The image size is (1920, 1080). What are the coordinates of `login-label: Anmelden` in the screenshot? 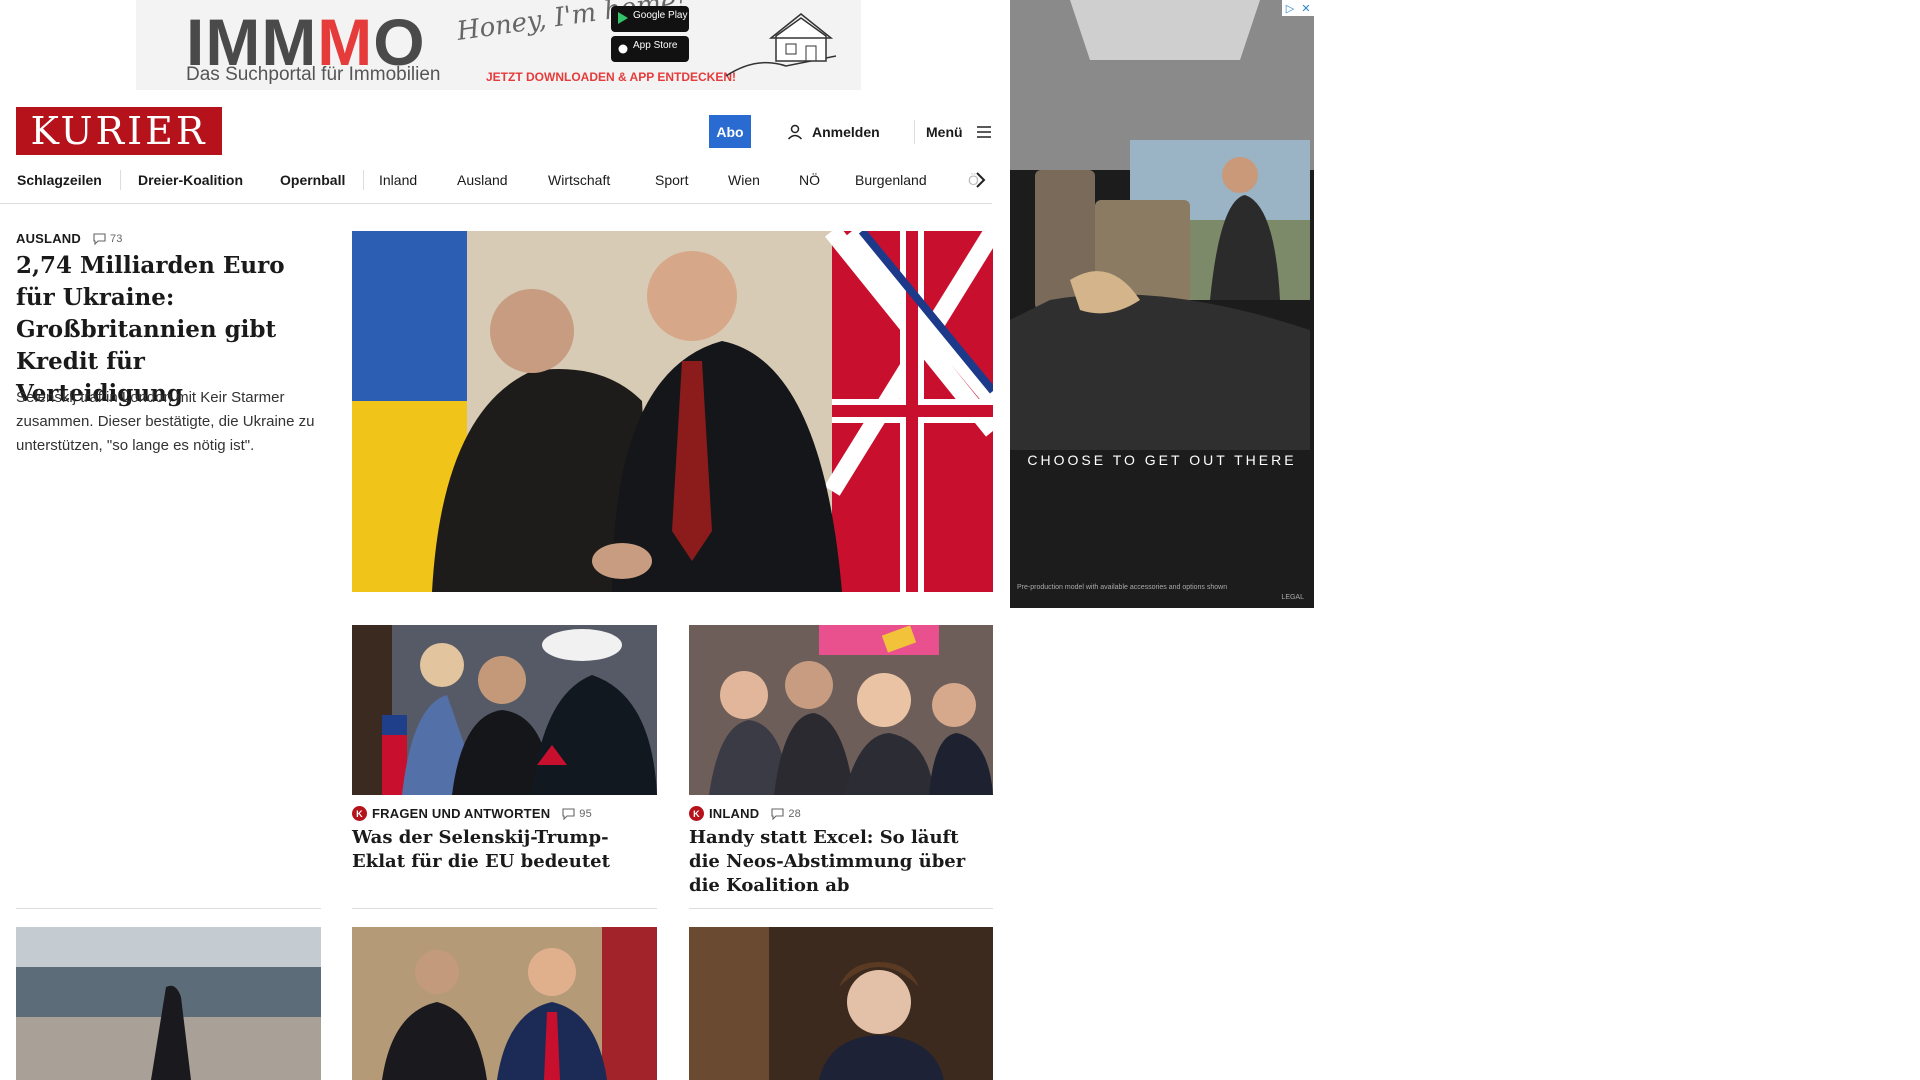 It's located at (846, 132).